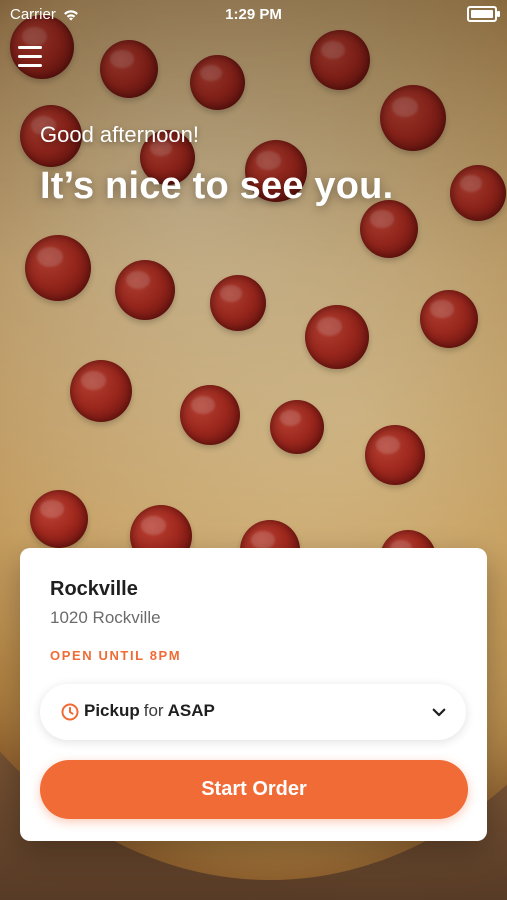  I want to click on pickup-connector: for, so click(153, 710).